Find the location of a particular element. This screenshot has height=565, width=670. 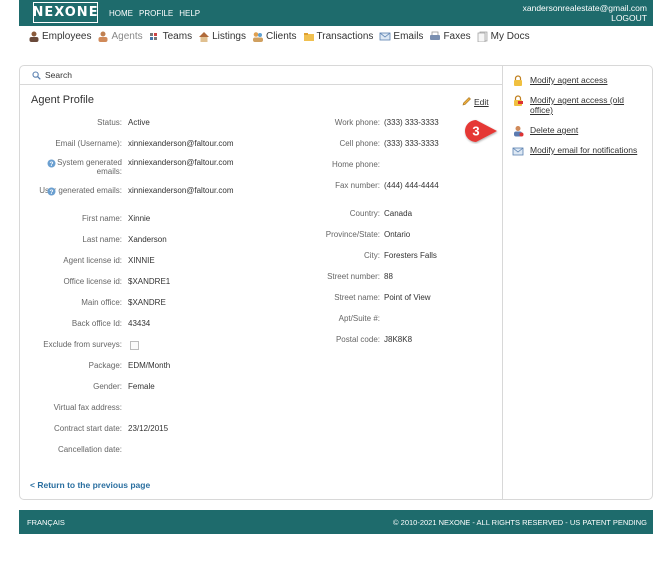

field-label: First name: is located at coordinates (101, 218).